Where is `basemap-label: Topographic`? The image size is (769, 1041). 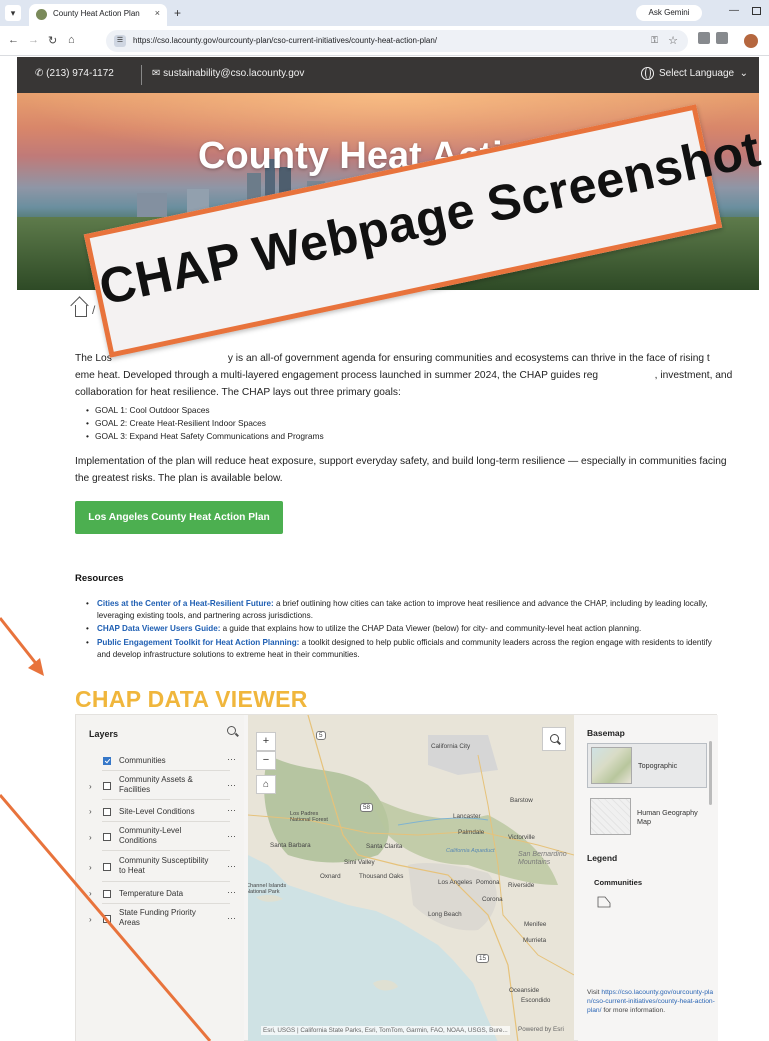 basemap-label: Topographic is located at coordinates (658, 765).